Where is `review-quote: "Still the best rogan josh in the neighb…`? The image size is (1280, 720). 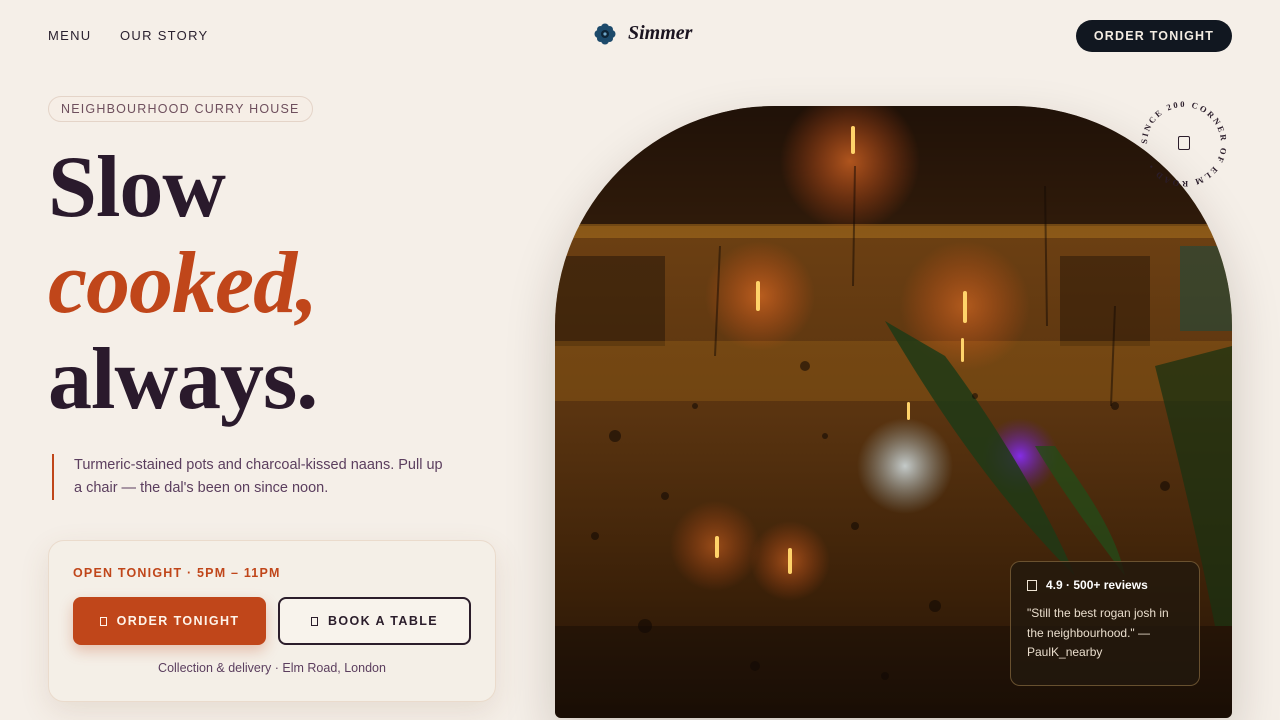 review-quote: "Still the best rogan josh in the neighb… is located at coordinates (1098, 632).